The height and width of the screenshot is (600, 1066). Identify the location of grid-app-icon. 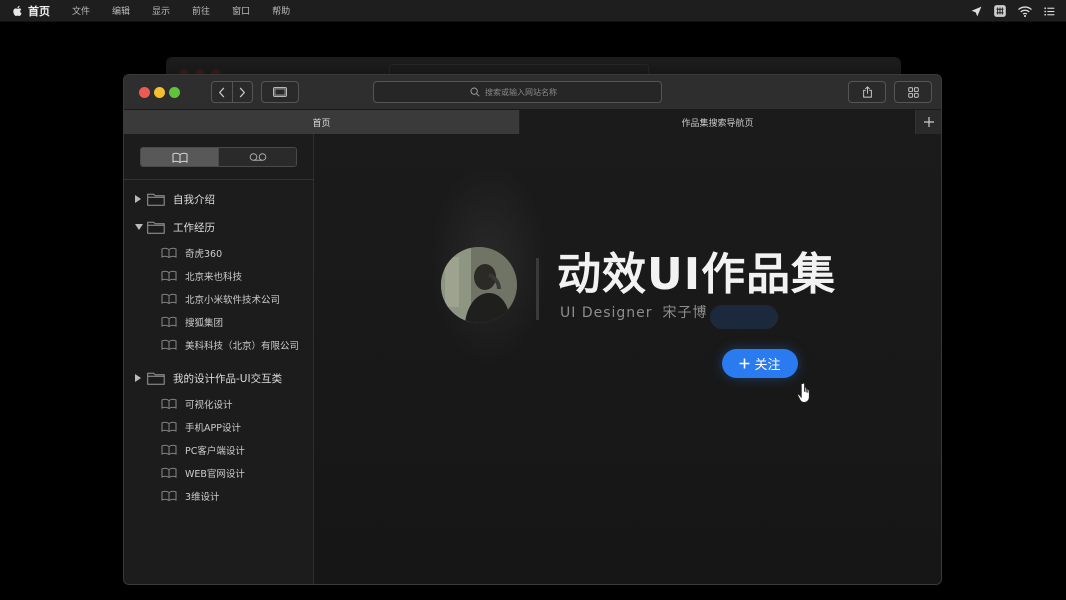
(1000, 11).